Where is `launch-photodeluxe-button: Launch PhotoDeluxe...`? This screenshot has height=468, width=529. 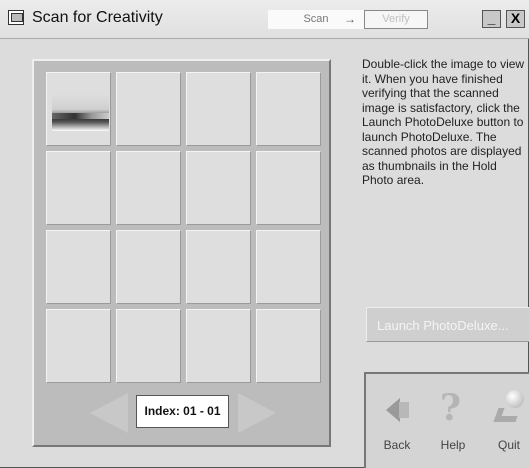
launch-photodeluxe-button: Launch PhotoDeluxe... is located at coordinates (447, 324).